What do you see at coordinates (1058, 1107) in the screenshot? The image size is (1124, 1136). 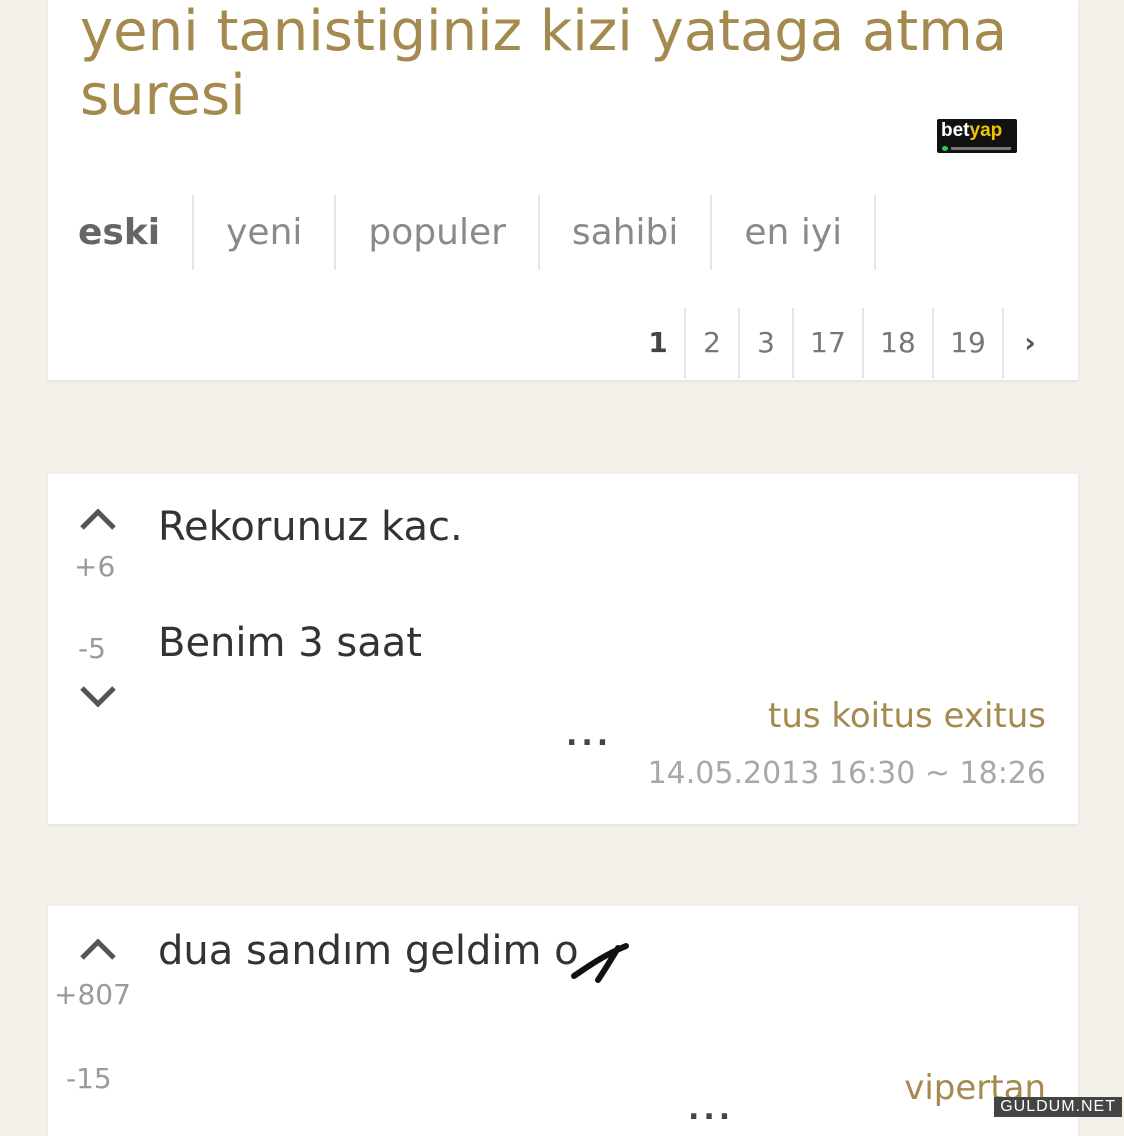 I see `site-watermark: GULDUM.NET` at bounding box center [1058, 1107].